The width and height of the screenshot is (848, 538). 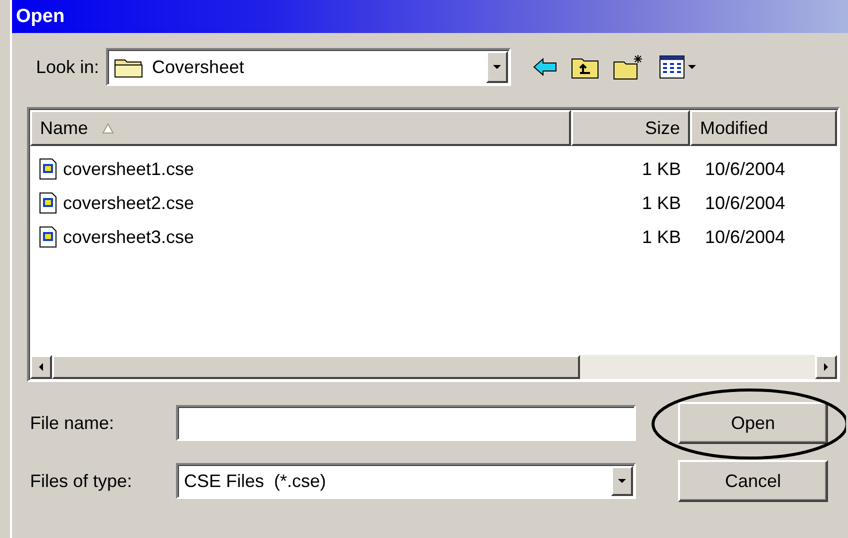 What do you see at coordinates (128, 237) in the screenshot?
I see `file-name: coversheet3.cse` at bounding box center [128, 237].